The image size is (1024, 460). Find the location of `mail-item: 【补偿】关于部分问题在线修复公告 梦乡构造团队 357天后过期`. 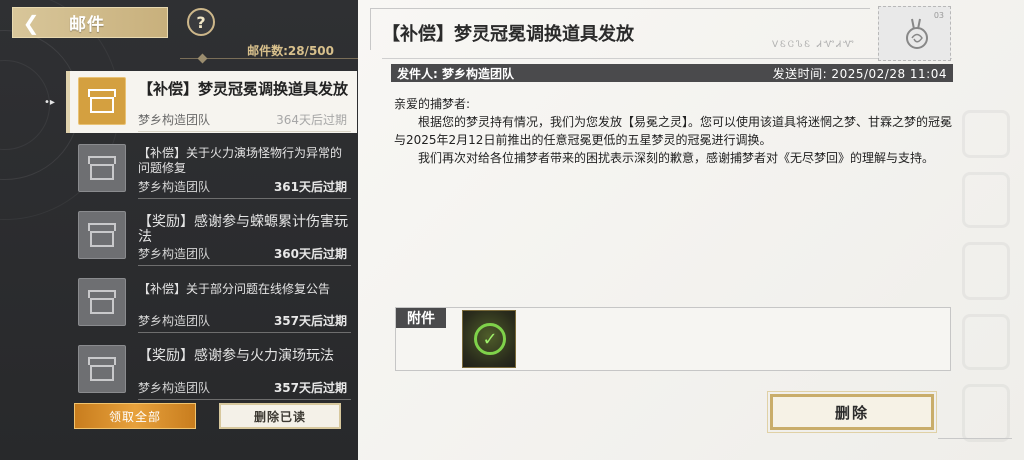

mail-item: 【补偿】关于部分问题在线修复公告 梦乡构造团队 357天后过期 is located at coordinates (213, 303).